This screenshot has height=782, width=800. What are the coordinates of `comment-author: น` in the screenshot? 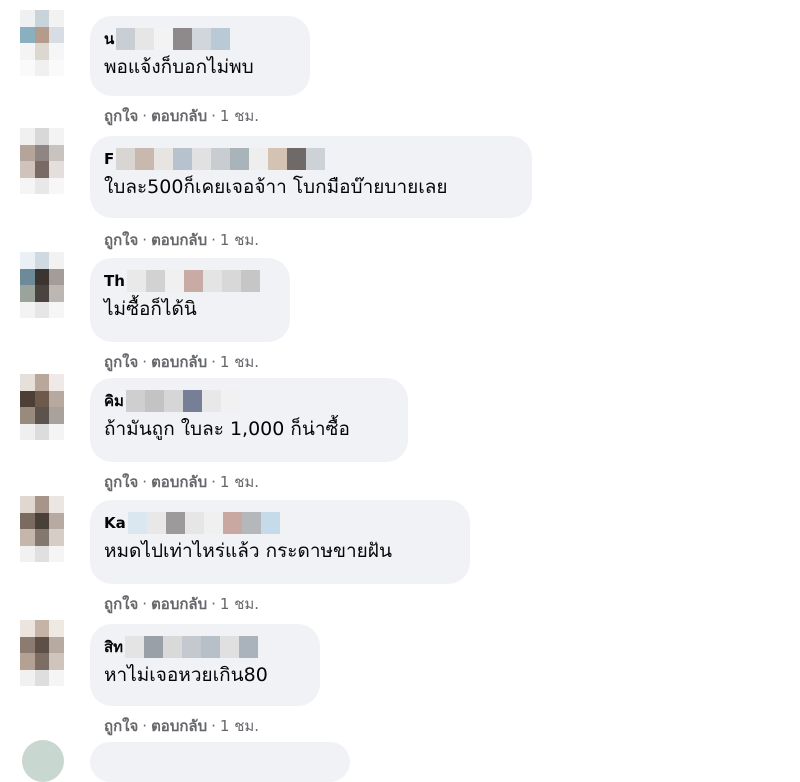 It's located at (199, 39).